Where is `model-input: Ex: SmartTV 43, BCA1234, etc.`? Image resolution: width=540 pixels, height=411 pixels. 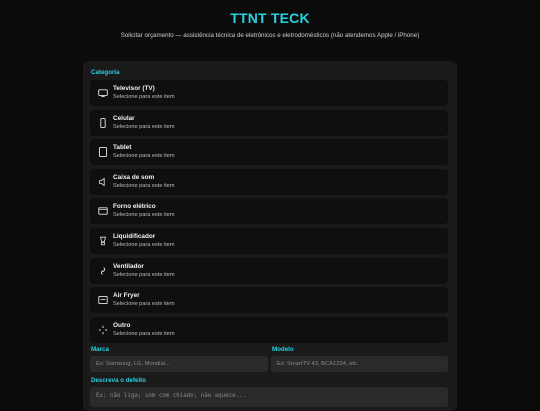 model-input: Ex: SmartTV 43, BCA1234, etc. is located at coordinates (359, 364).